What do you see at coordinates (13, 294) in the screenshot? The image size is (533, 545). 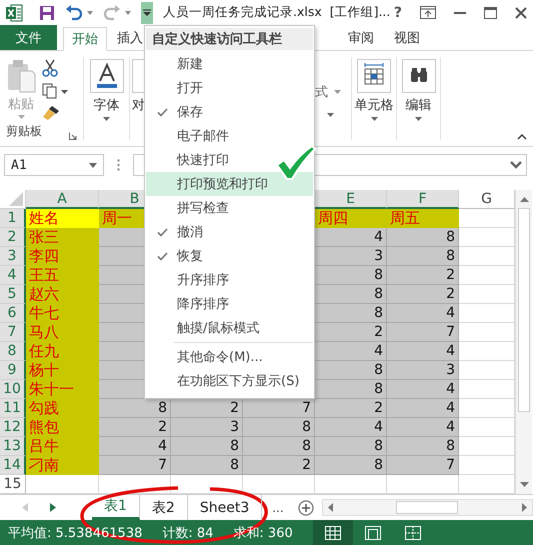 I see `row-header: 5` at bounding box center [13, 294].